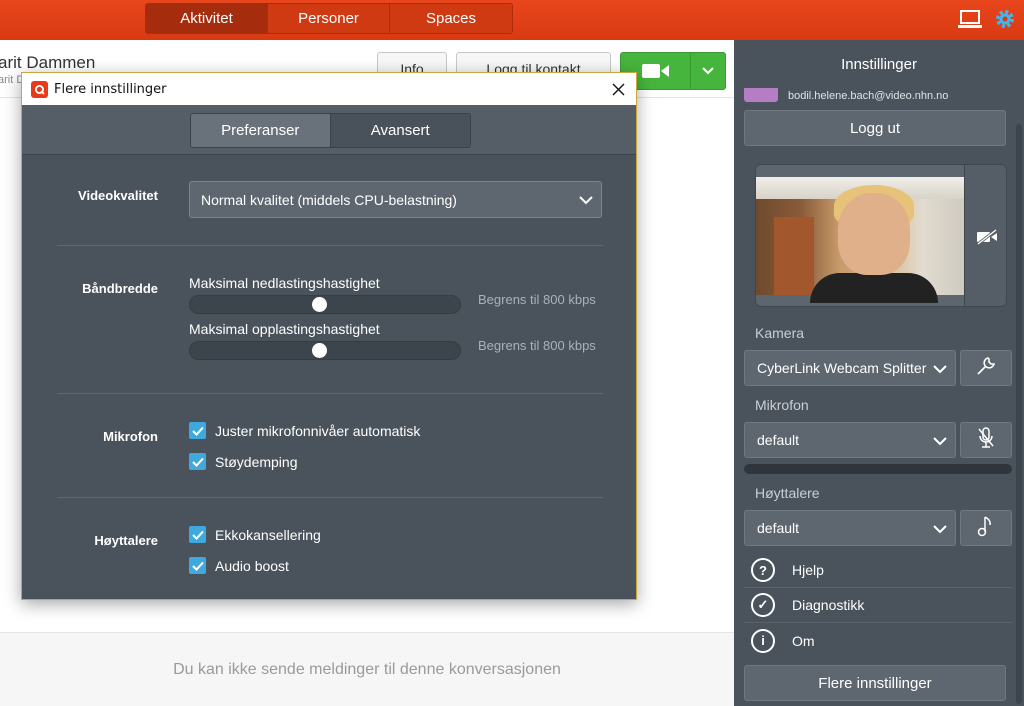 This screenshot has width=1024, height=706. What do you see at coordinates (284, 283) in the screenshot?
I see `download-speed-label: Maksimal nedlastingshastighet` at bounding box center [284, 283].